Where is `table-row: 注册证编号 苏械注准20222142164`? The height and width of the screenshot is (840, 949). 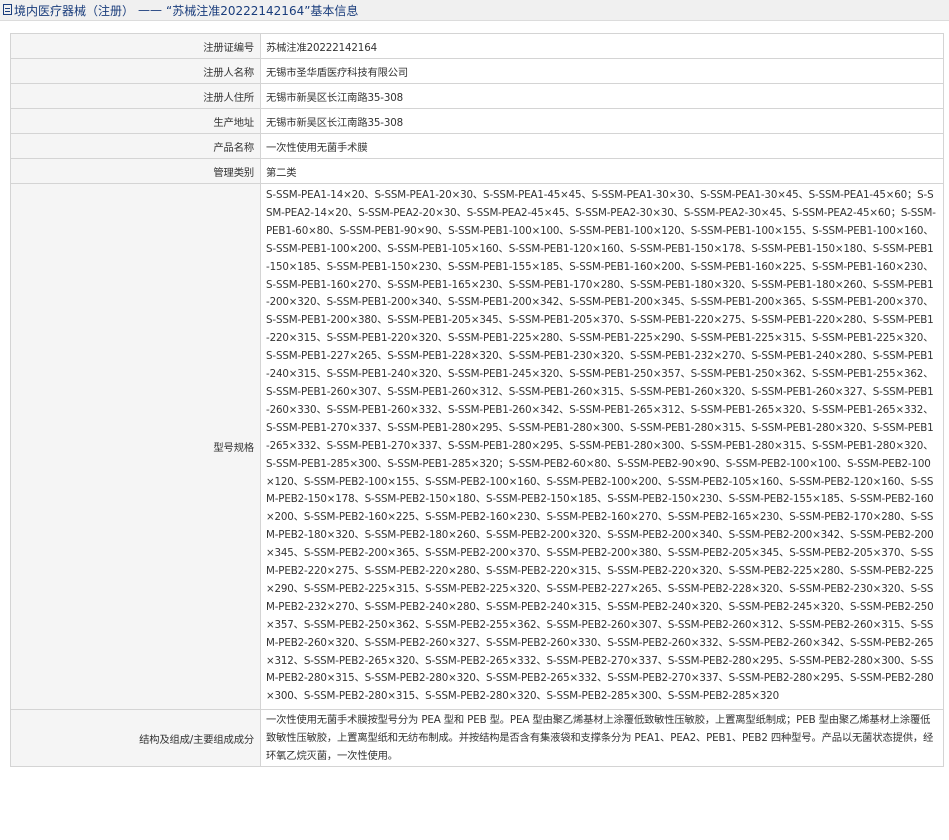 table-row: 注册证编号 苏械注准20222142164 is located at coordinates (477, 46).